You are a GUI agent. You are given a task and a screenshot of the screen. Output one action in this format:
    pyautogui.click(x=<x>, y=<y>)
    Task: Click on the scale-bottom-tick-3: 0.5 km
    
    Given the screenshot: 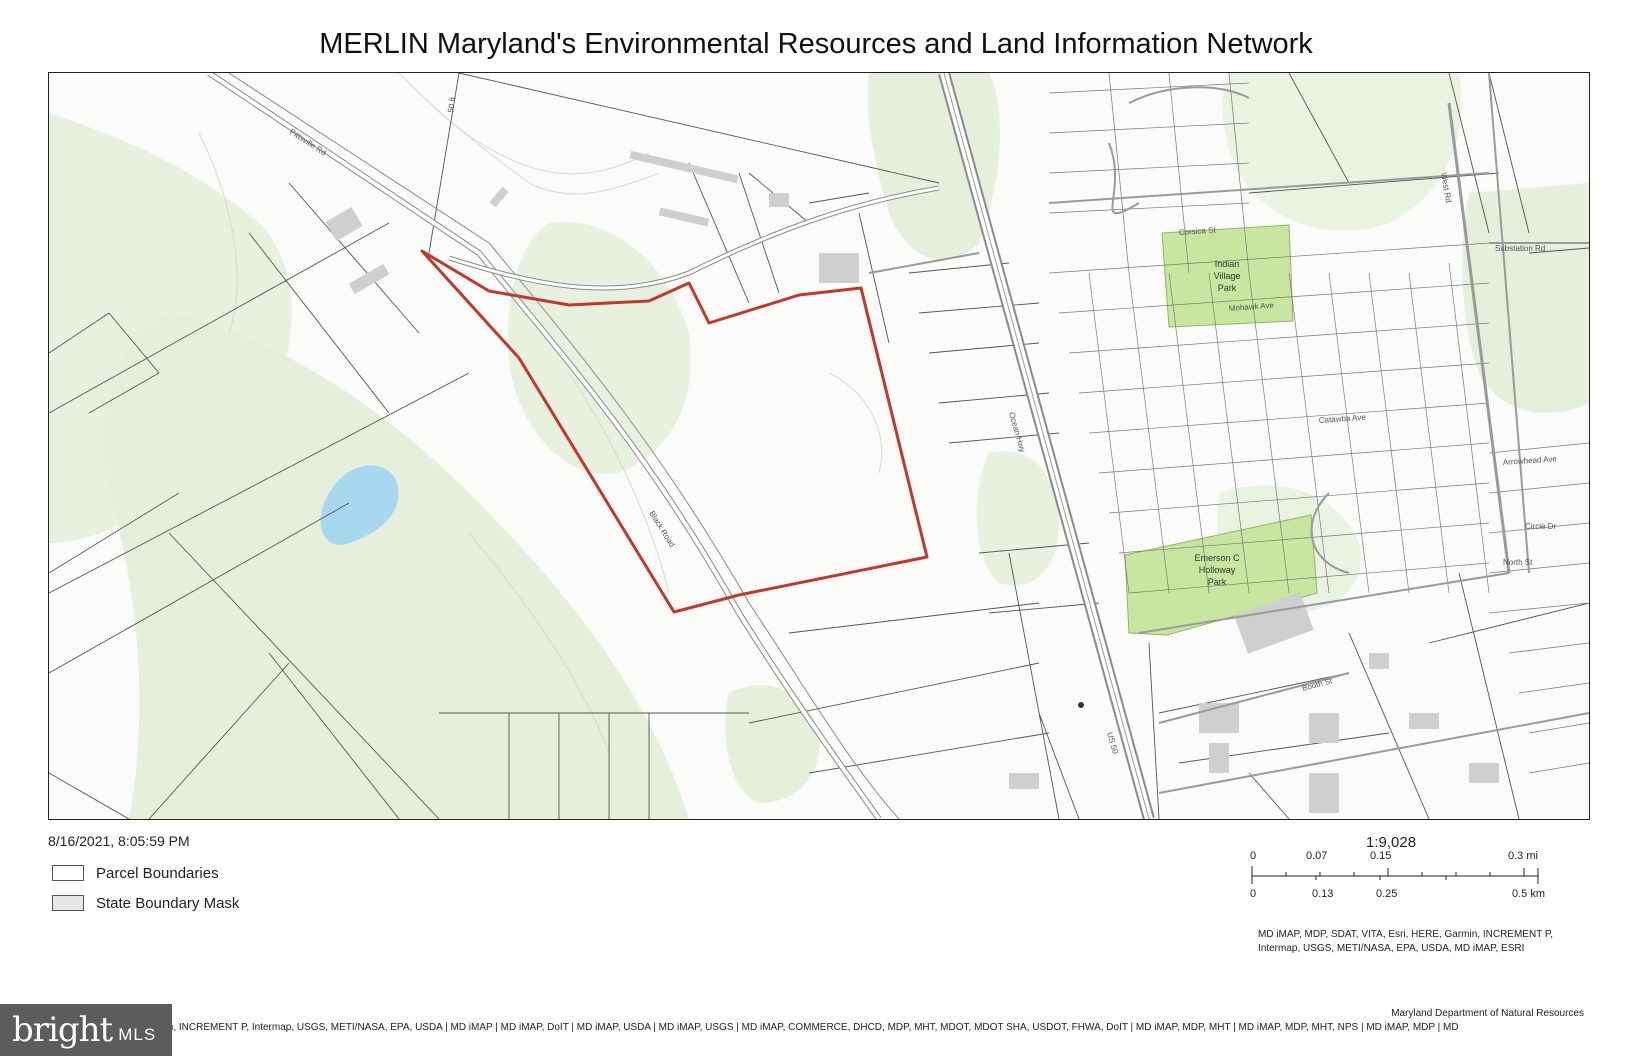 What is the action you would take?
    pyautogui.click(x=1528, y=894)
    